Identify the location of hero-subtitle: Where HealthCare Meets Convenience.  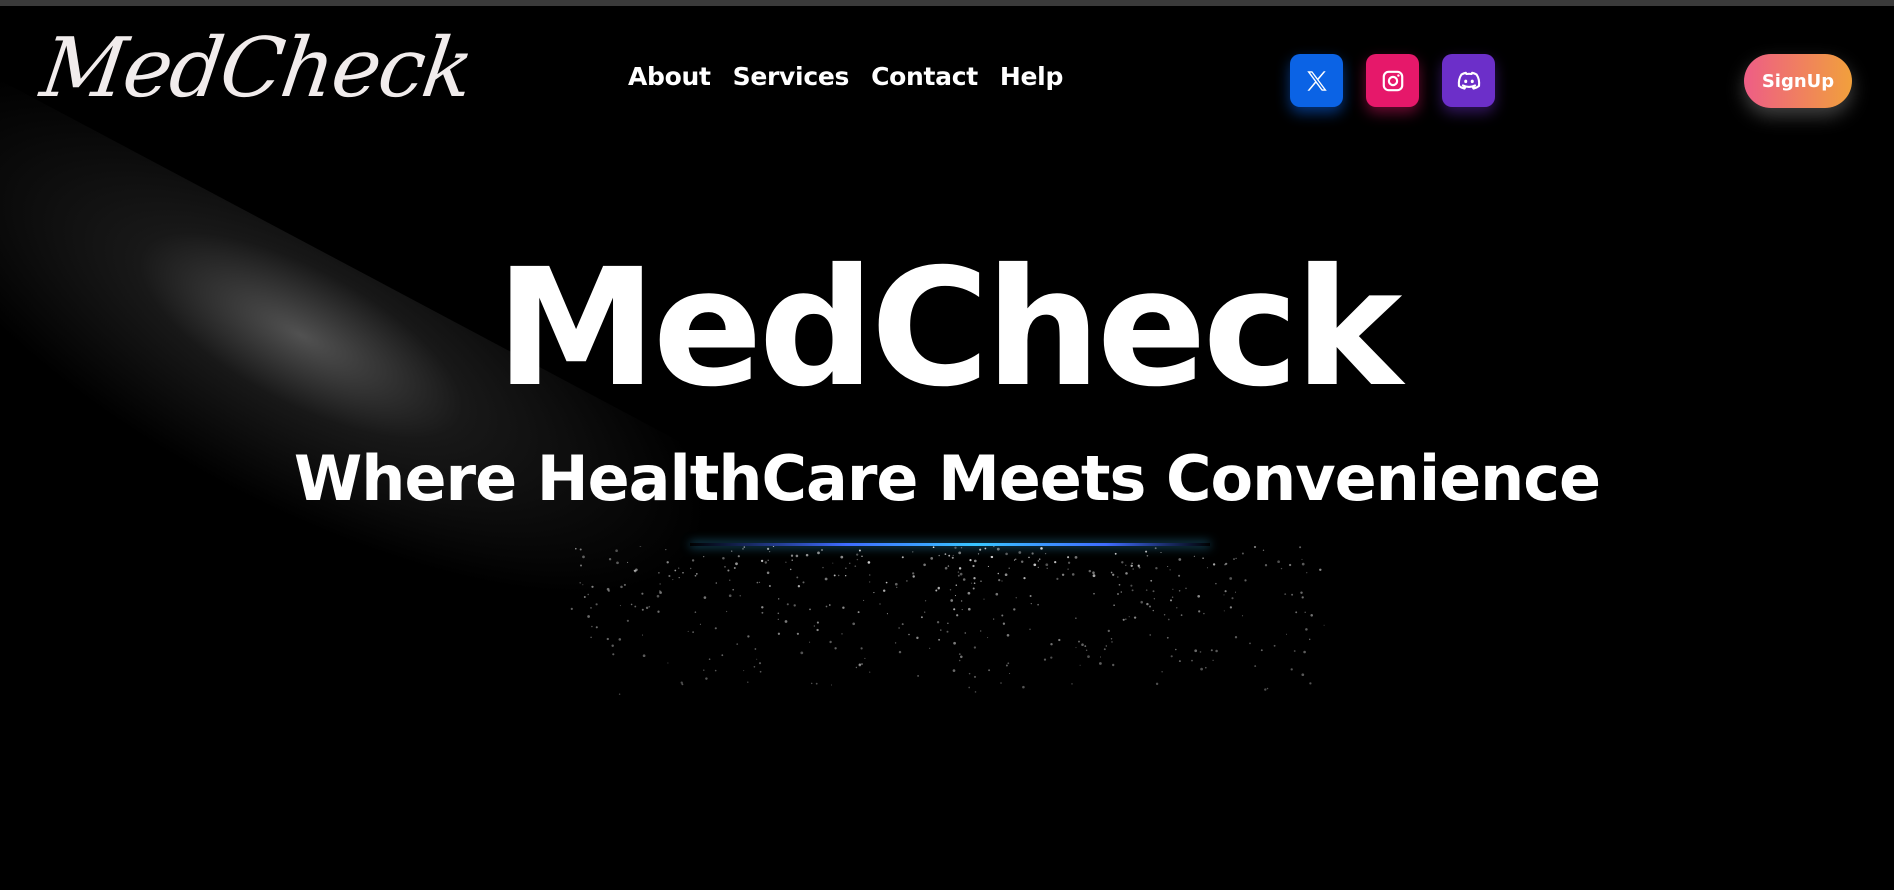
(947, 478).